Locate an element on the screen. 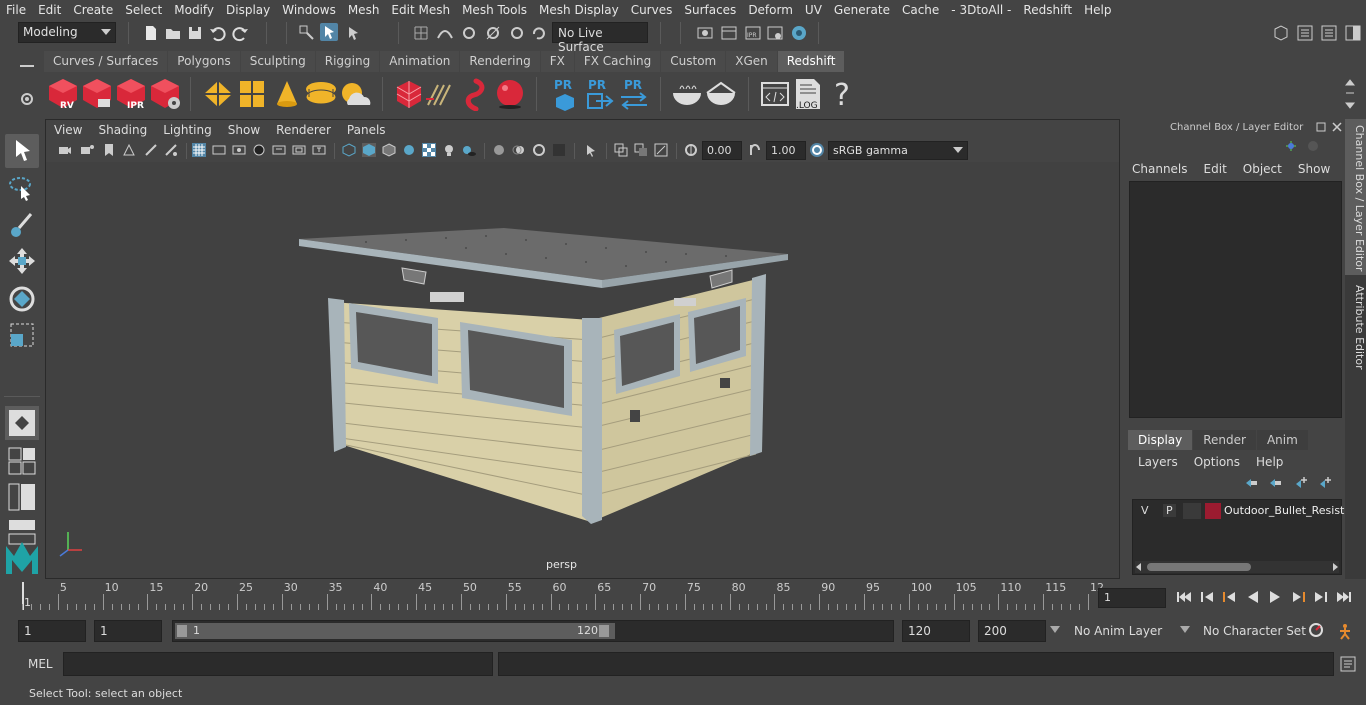  menu-create: Create is located at coordinates (93, 10).